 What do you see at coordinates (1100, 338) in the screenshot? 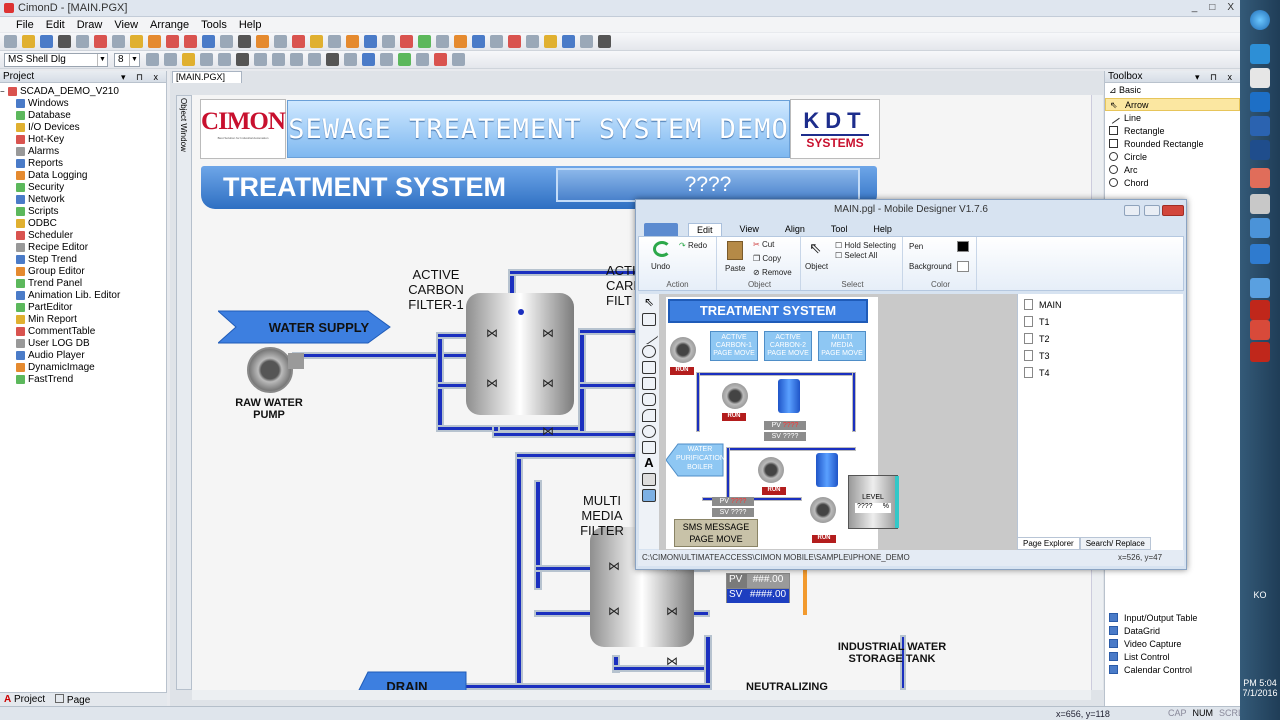
I see `page-item: T2` at bounding box center [1100, 338].